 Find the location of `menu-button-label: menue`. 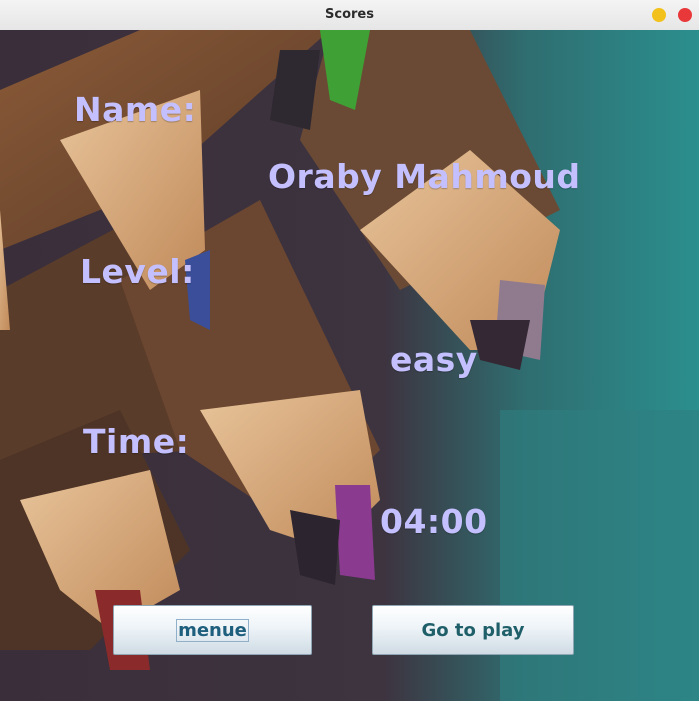

menu-button-label: menue is located at coordinates (212, 630).